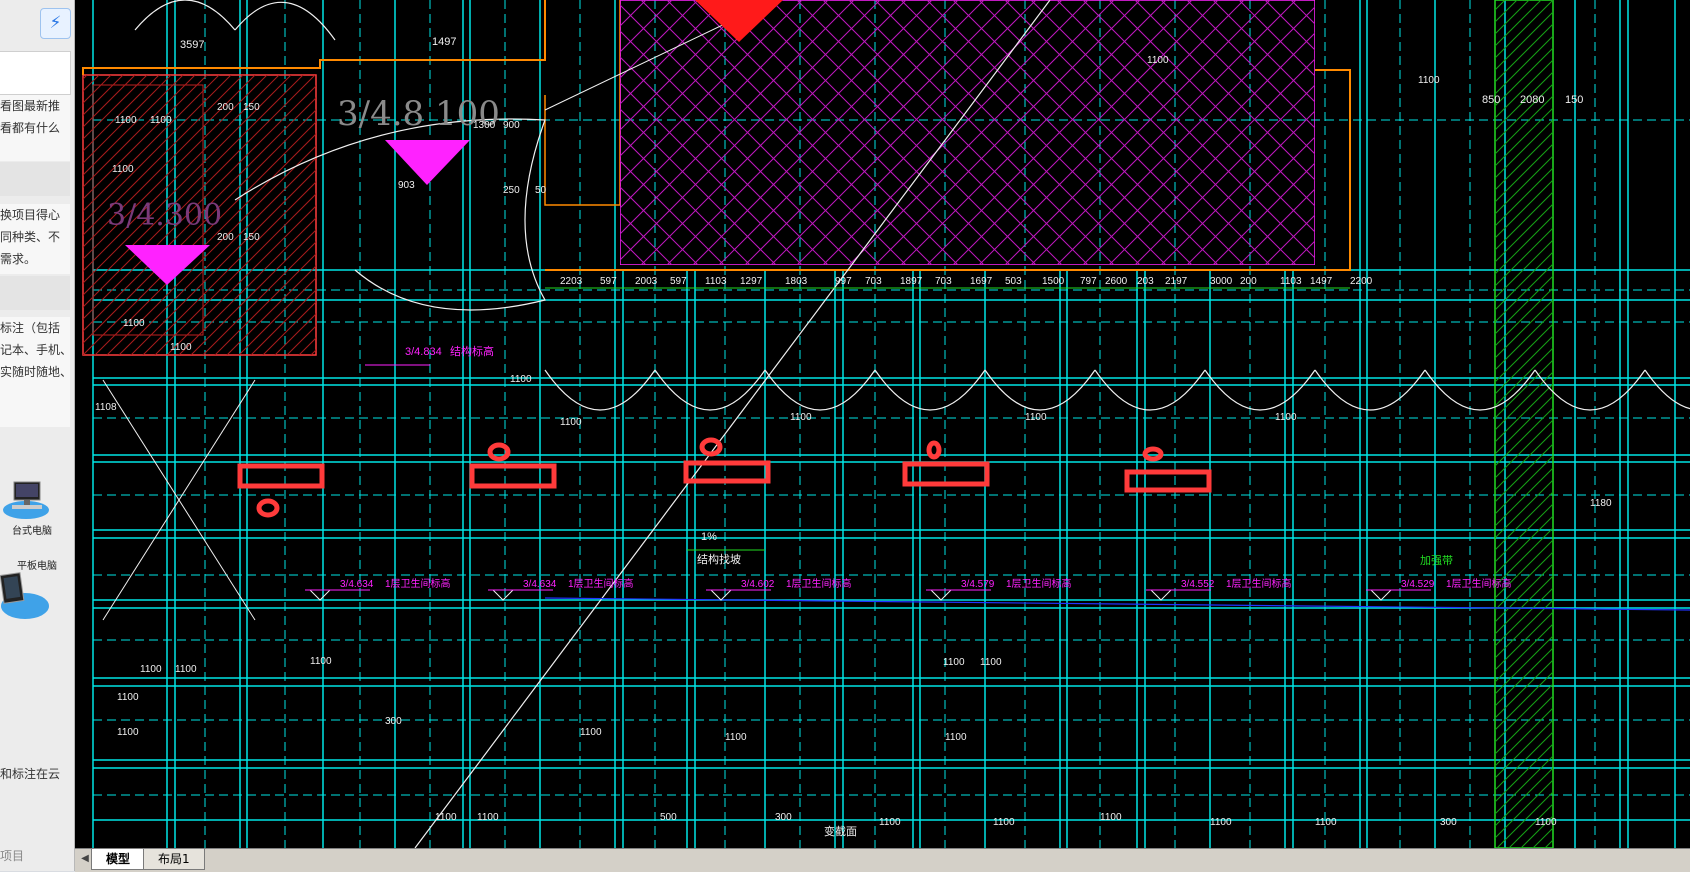  Describe the element at coordinates (106, 407) in the screenshot. I see `dim-label: 1108` at that location.